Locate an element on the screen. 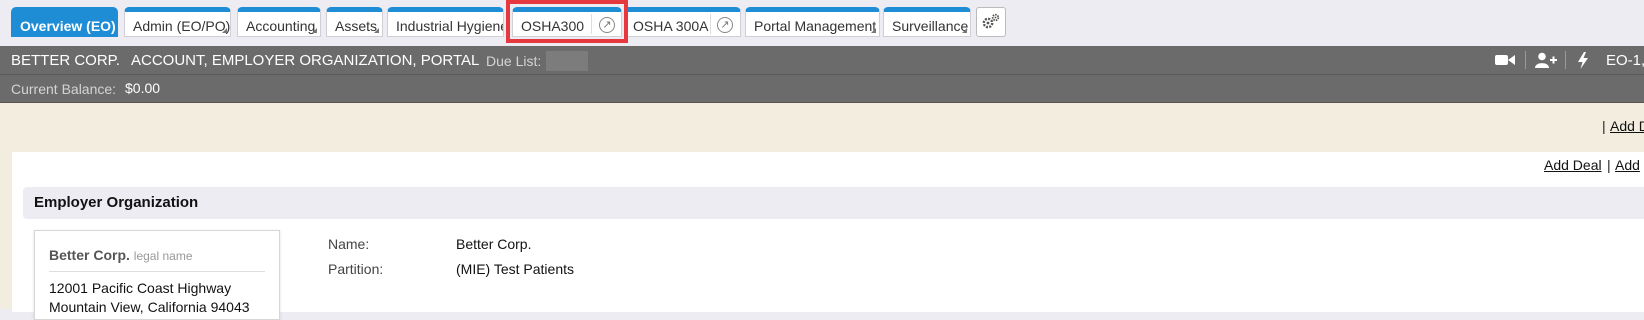  section-title: Employer Organization is located at coordinates (116, 202).